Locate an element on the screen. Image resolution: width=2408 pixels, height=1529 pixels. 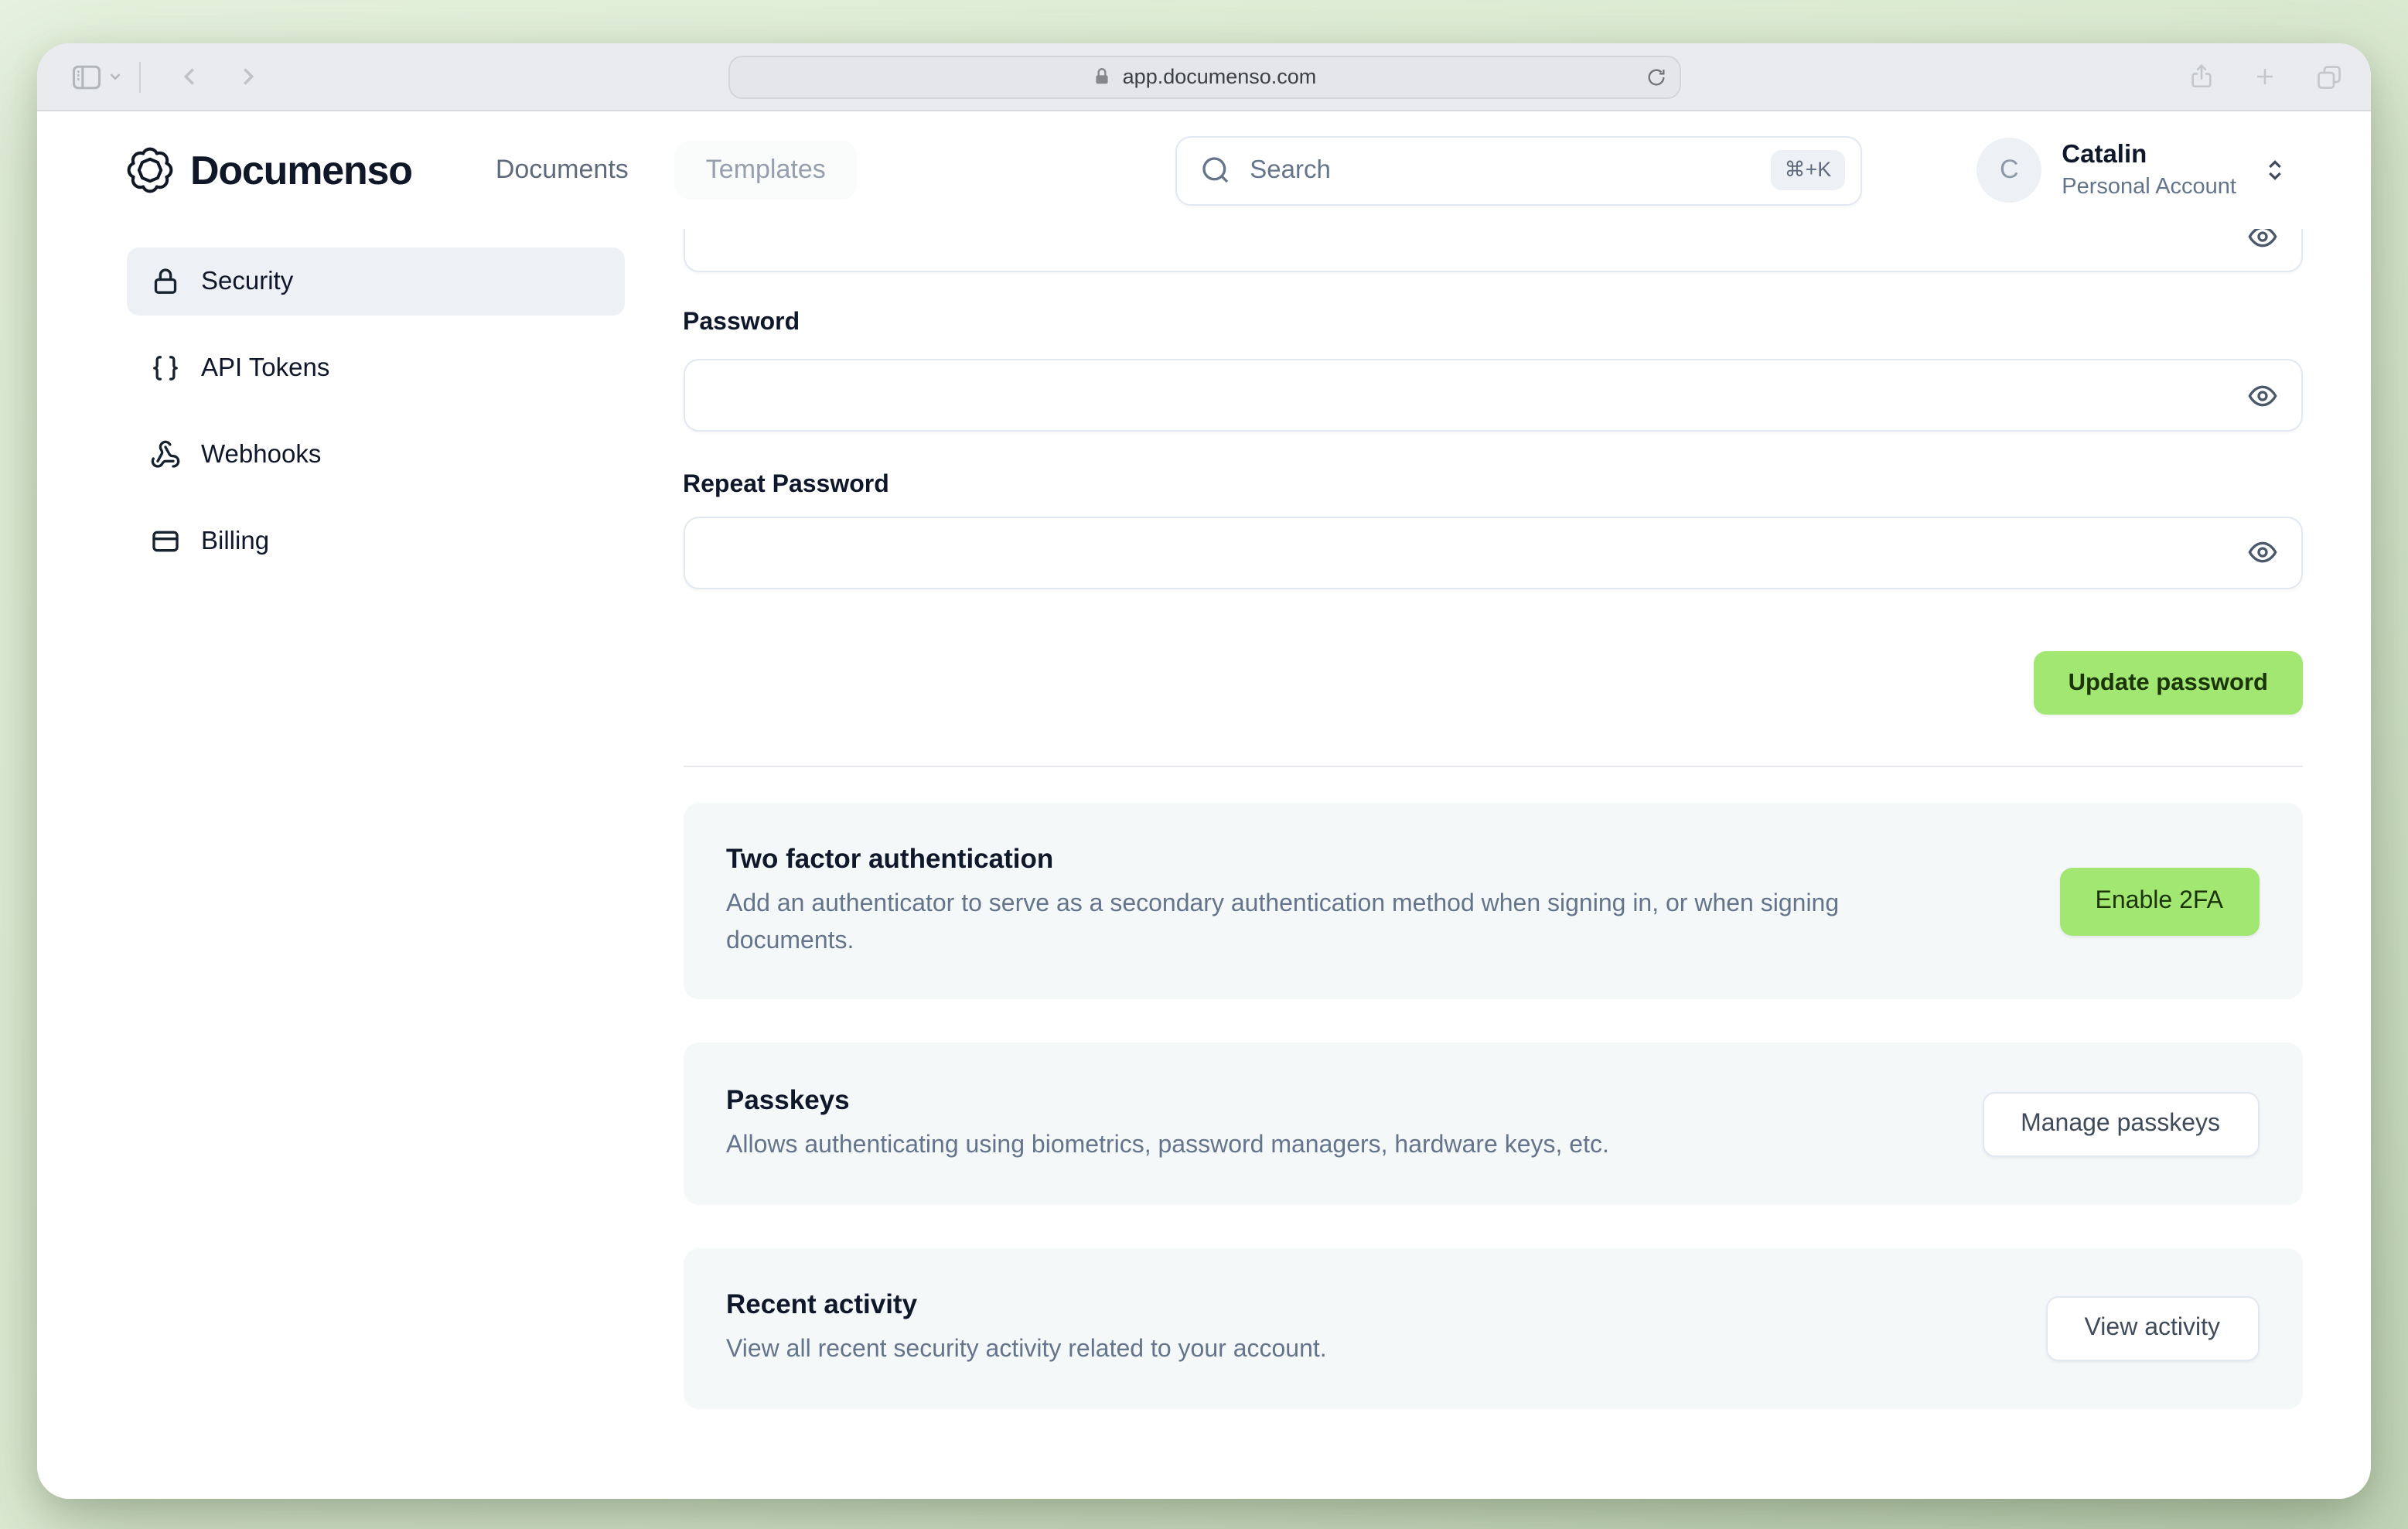
repeat-password-input is located at coordinates (1492, 552).